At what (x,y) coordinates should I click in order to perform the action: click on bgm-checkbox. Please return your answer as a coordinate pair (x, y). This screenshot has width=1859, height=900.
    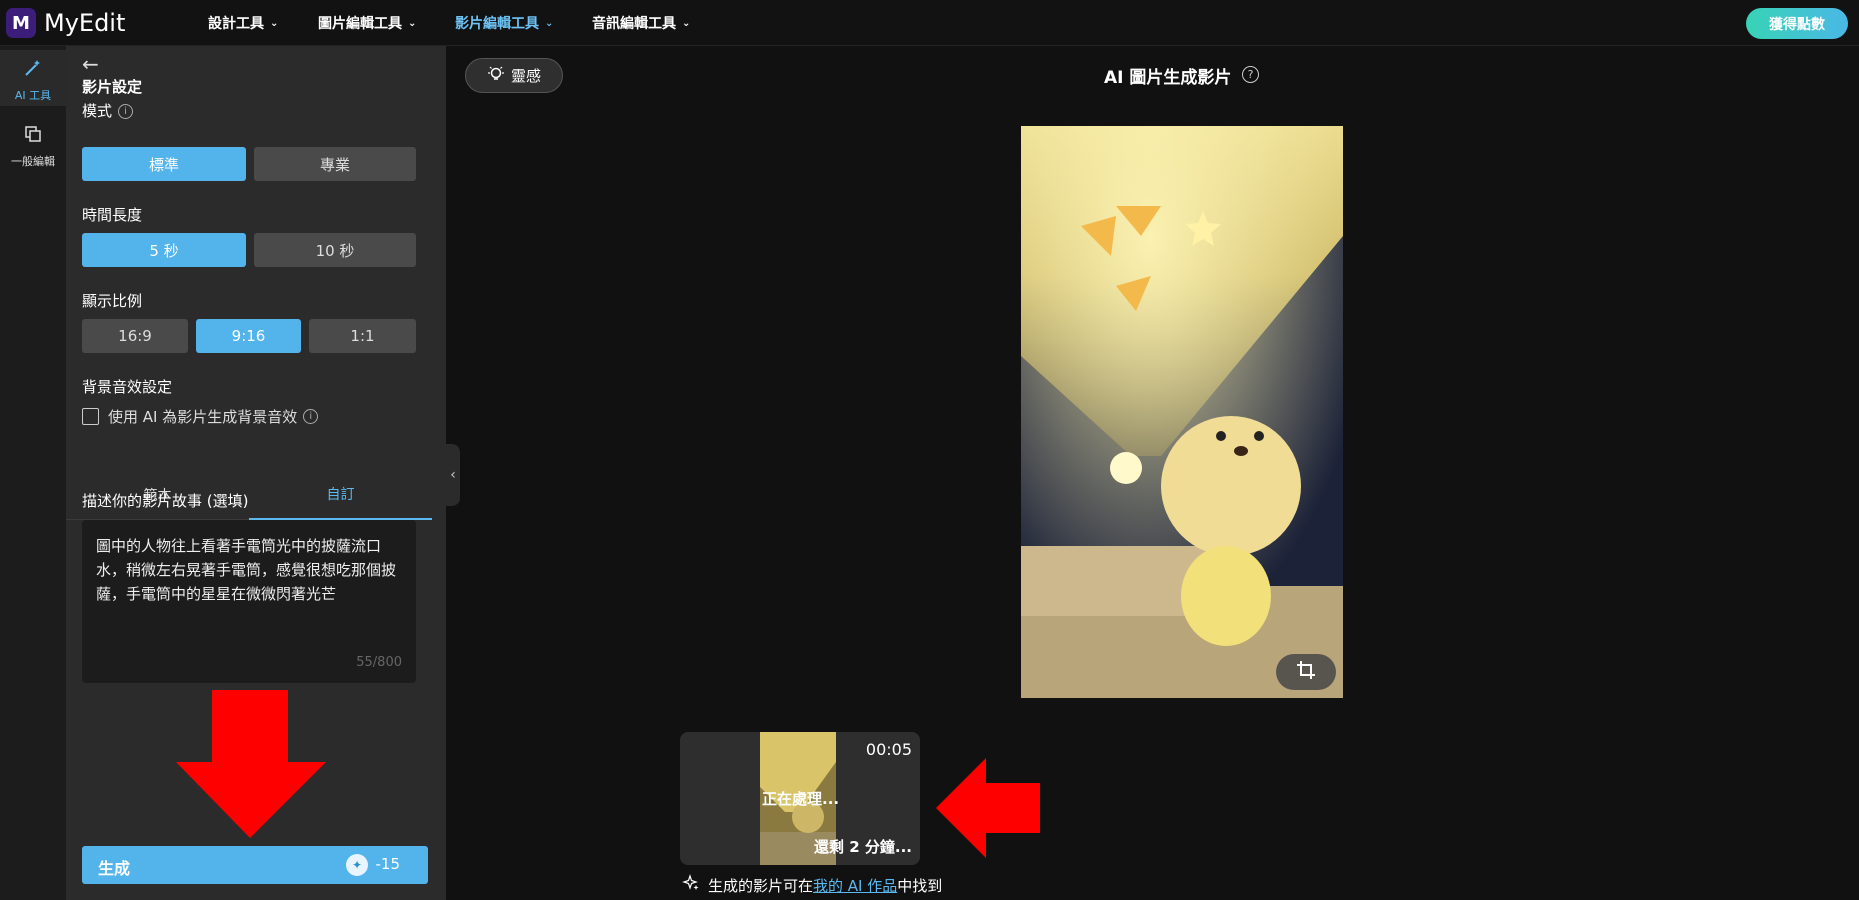
    Looking at the image, I should click on (90, 416).